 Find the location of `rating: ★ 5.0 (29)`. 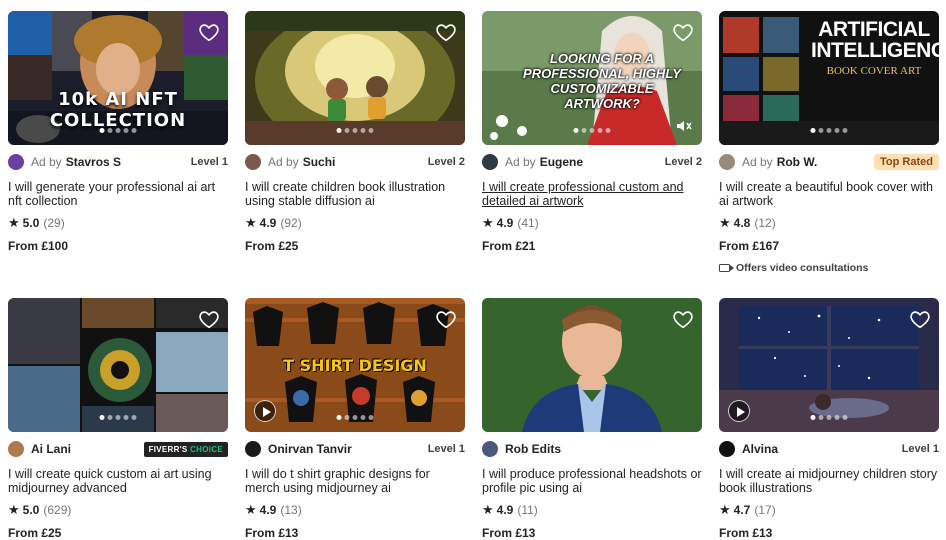

rating: ★ 5.0 (29) is located at coordinates (118, 222).